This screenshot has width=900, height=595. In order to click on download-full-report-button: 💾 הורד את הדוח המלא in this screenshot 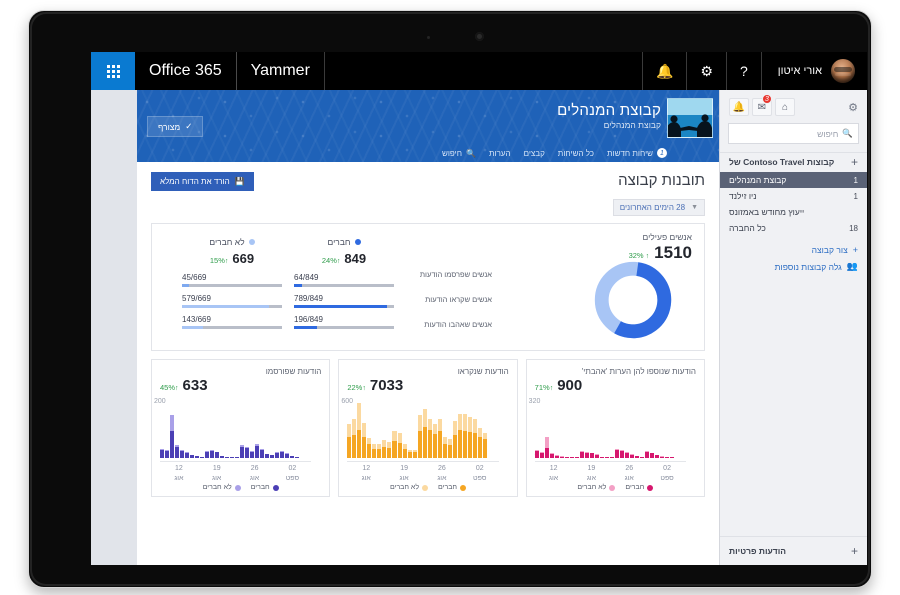, I will do `click(202, 181)`.